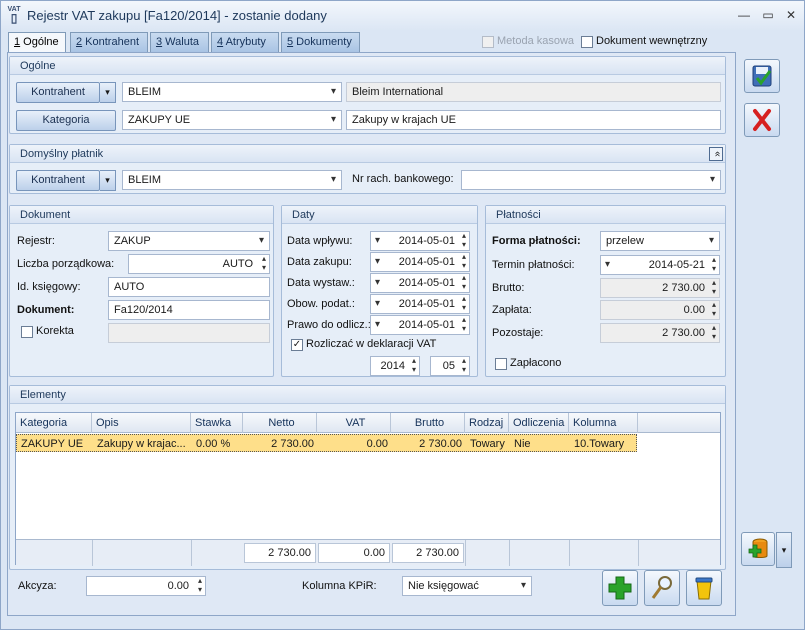  What do you see at coordinates (420, 304) in the screenshot?
I see `obow-podat-field: ▾ 2014-05-01` at bounding box center [420, 304].